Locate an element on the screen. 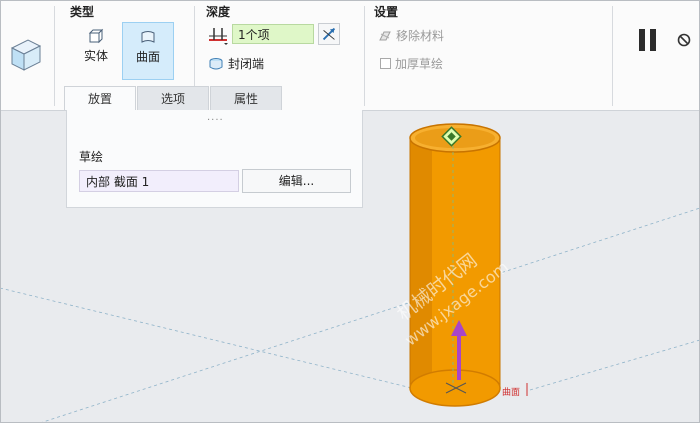 The width and height of the screenshot is (700, 423). thicken-sketch-checkbox is located at coordinates (385, 63).